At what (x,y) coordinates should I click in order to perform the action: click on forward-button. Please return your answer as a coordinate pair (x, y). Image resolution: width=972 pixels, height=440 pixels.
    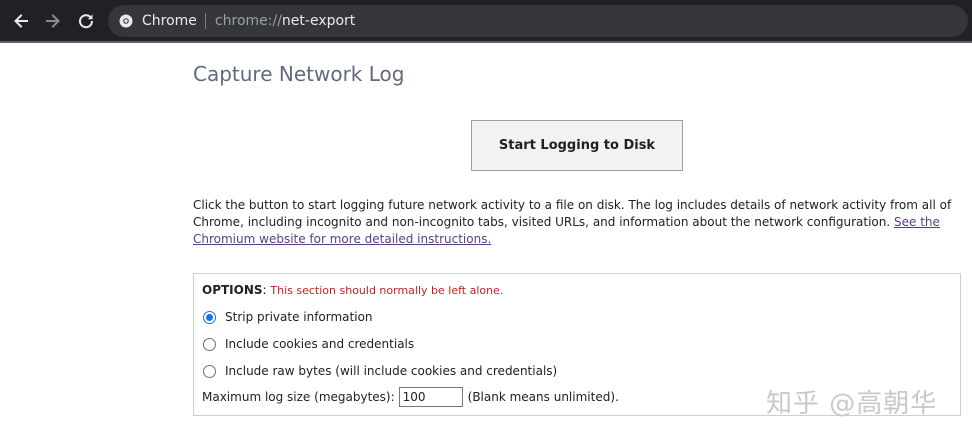
    Looking at the image, I should click on (53, 21).